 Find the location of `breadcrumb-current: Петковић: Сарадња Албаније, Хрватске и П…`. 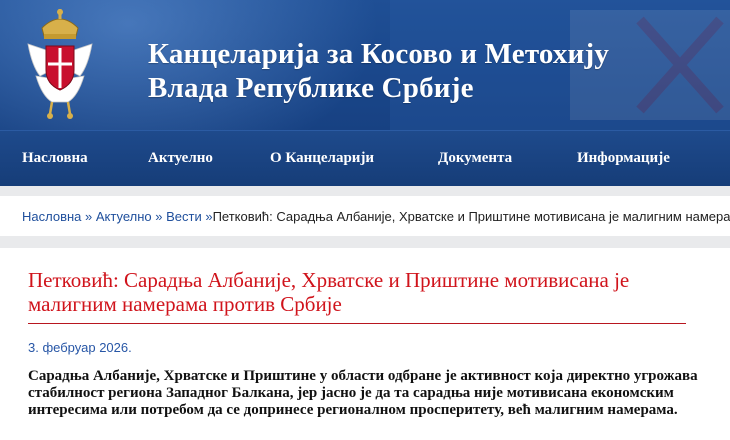

breadcrumb-current: Петковић: Сарадња Албаније, Хрватске и П… is located at coordinates (471, 216).